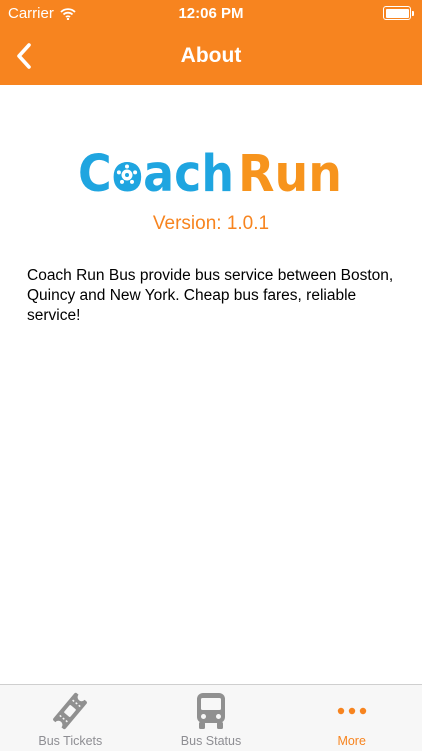 This screenshot has height=751, width=422. Describe the element at coordinates (290, 171) in the screenshot. I see `logo-text-run: Run` at that location.